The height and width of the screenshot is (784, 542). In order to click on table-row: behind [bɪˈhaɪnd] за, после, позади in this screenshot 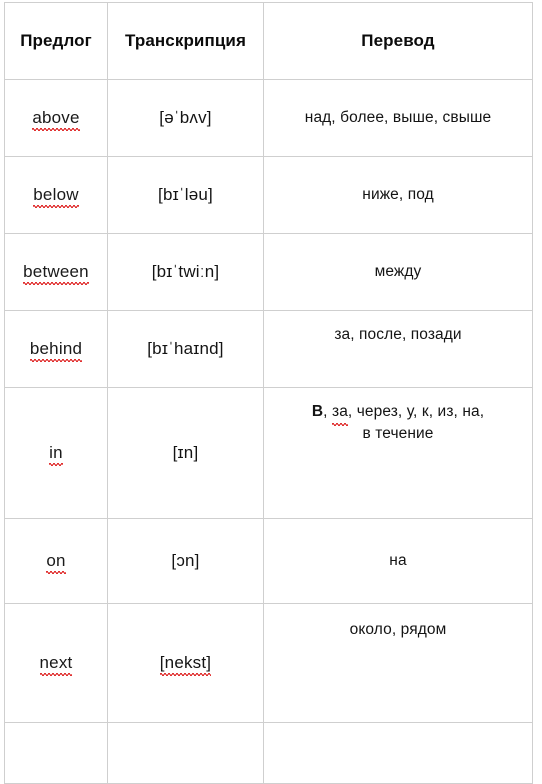, I will do `click(268, 349)`.